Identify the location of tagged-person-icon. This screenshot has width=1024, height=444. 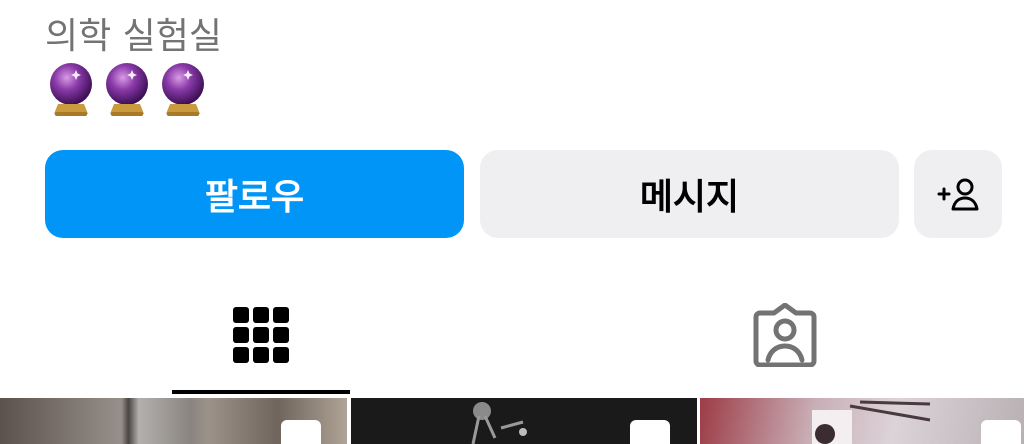
(785, 335).